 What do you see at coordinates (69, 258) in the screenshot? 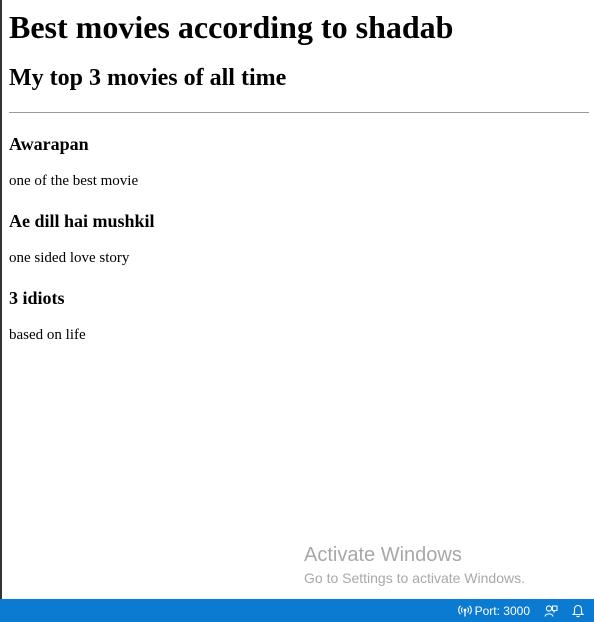
I see `movie-description: one sided love story` at bounding box center [69, 258].